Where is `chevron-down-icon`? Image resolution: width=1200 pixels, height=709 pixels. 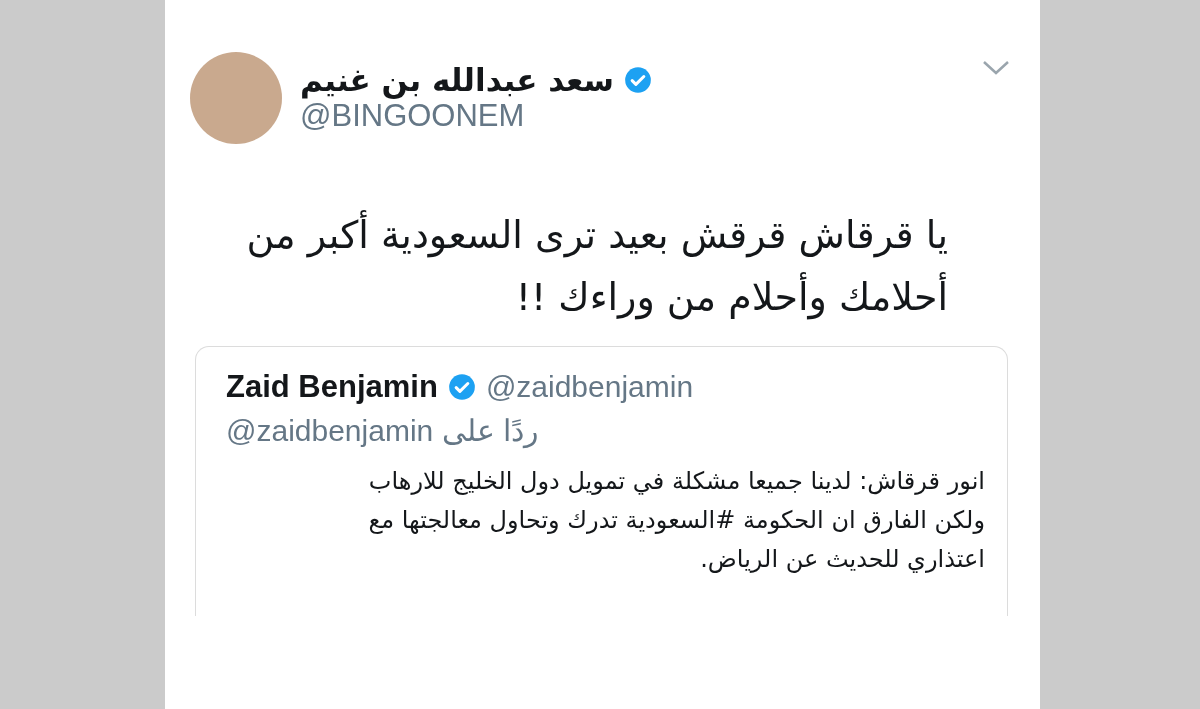 chevron-down-icon is located at coordinates (996, 68).